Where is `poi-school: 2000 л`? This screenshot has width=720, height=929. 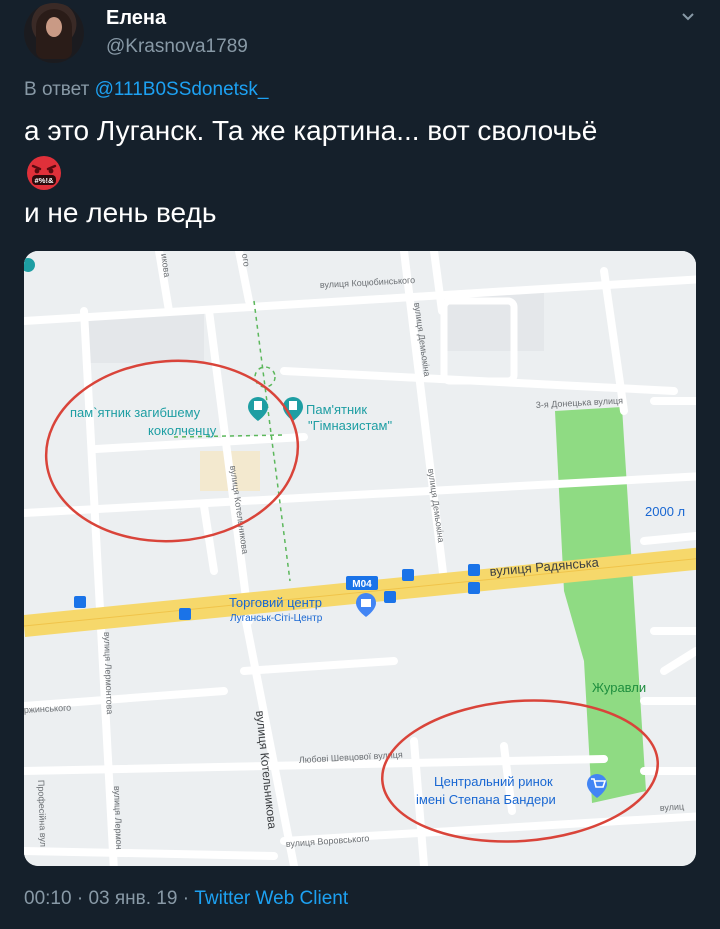 poi-school: 2000 л is located at coordinates (665, 511).